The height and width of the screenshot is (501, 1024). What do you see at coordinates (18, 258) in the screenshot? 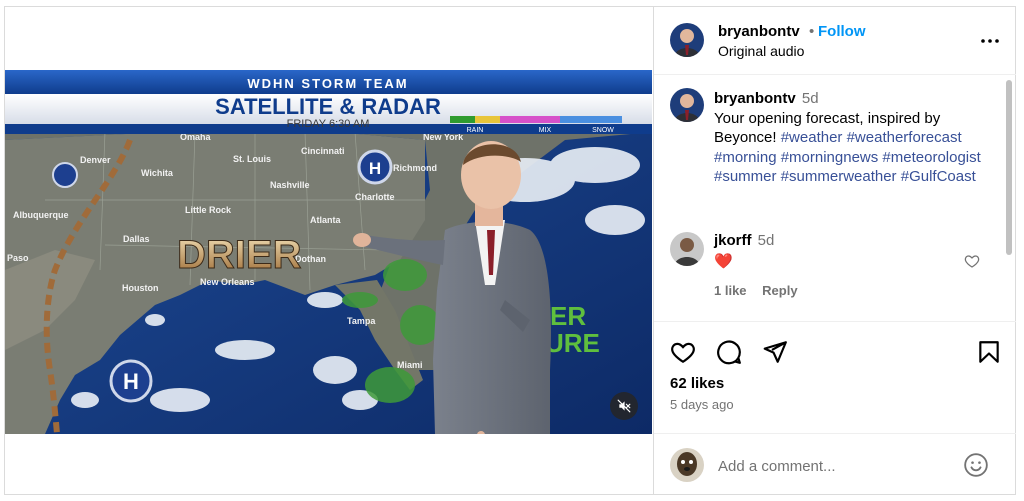
I see `svg-text: Paso` at bounding box center [18, 258].